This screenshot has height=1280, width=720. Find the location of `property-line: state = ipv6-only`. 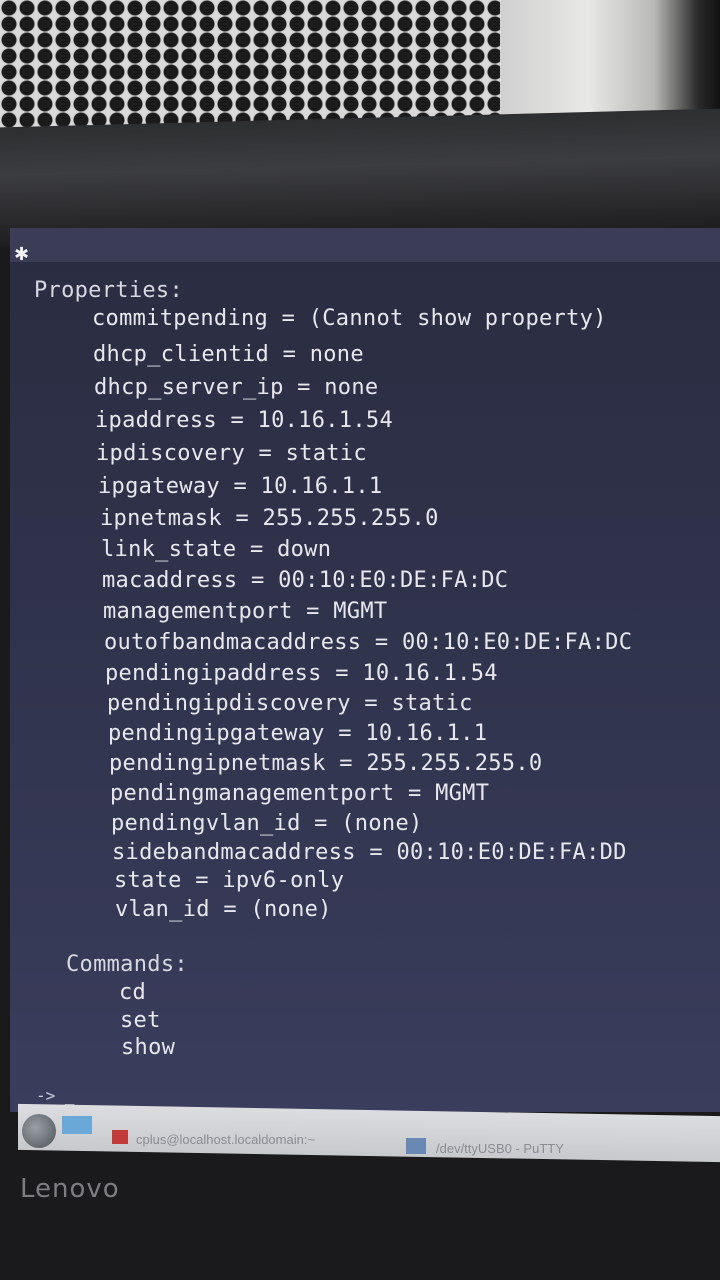

property-line: state = ipv6-only is located at coordinates (229, 880).